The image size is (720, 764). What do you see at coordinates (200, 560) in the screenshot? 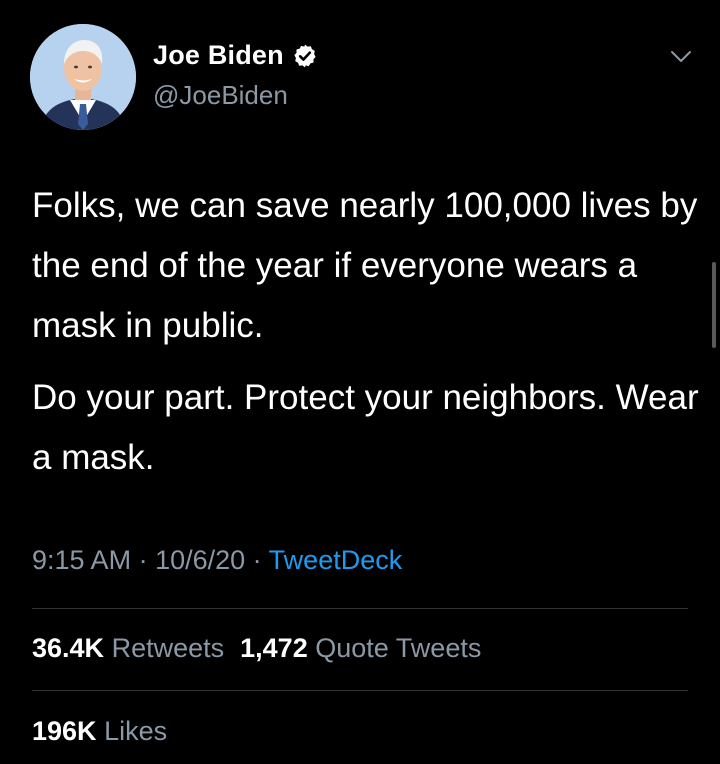
I see `tweet-date: 10/6/20` at bounding box center [200, 560].